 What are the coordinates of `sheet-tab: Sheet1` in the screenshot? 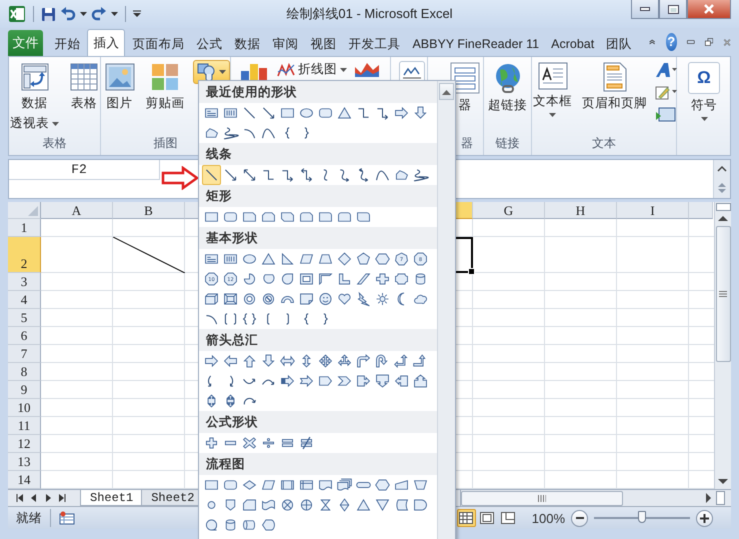 It's located at (112, 498).